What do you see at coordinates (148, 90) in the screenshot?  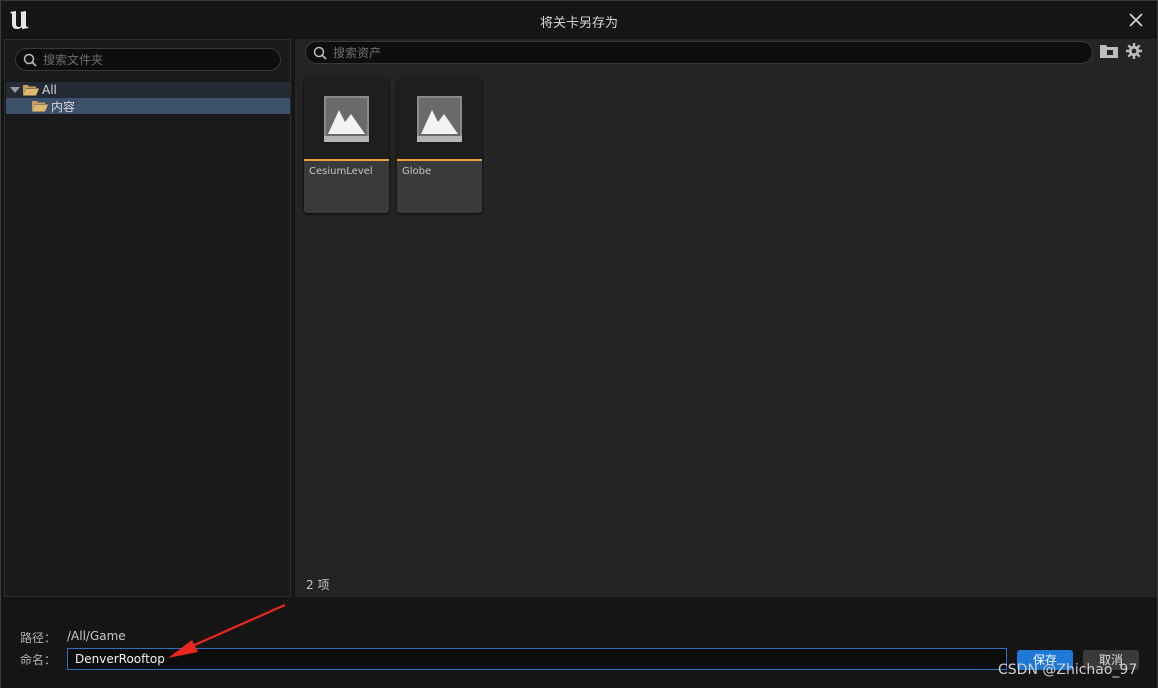 I see `tree-item-all: All` at bounding box center [148, 90].